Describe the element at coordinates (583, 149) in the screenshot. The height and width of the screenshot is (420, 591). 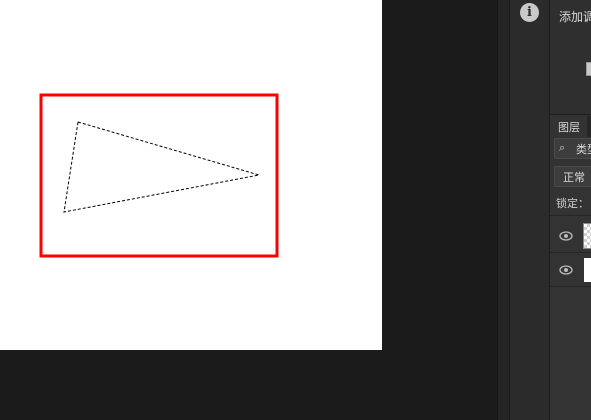
I see `filter-label: 类型` at that location.